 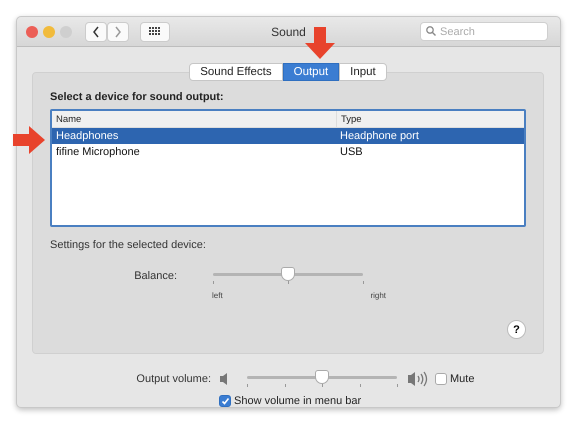 I want to click on window-title: Sound, so click(x=288, y=31).